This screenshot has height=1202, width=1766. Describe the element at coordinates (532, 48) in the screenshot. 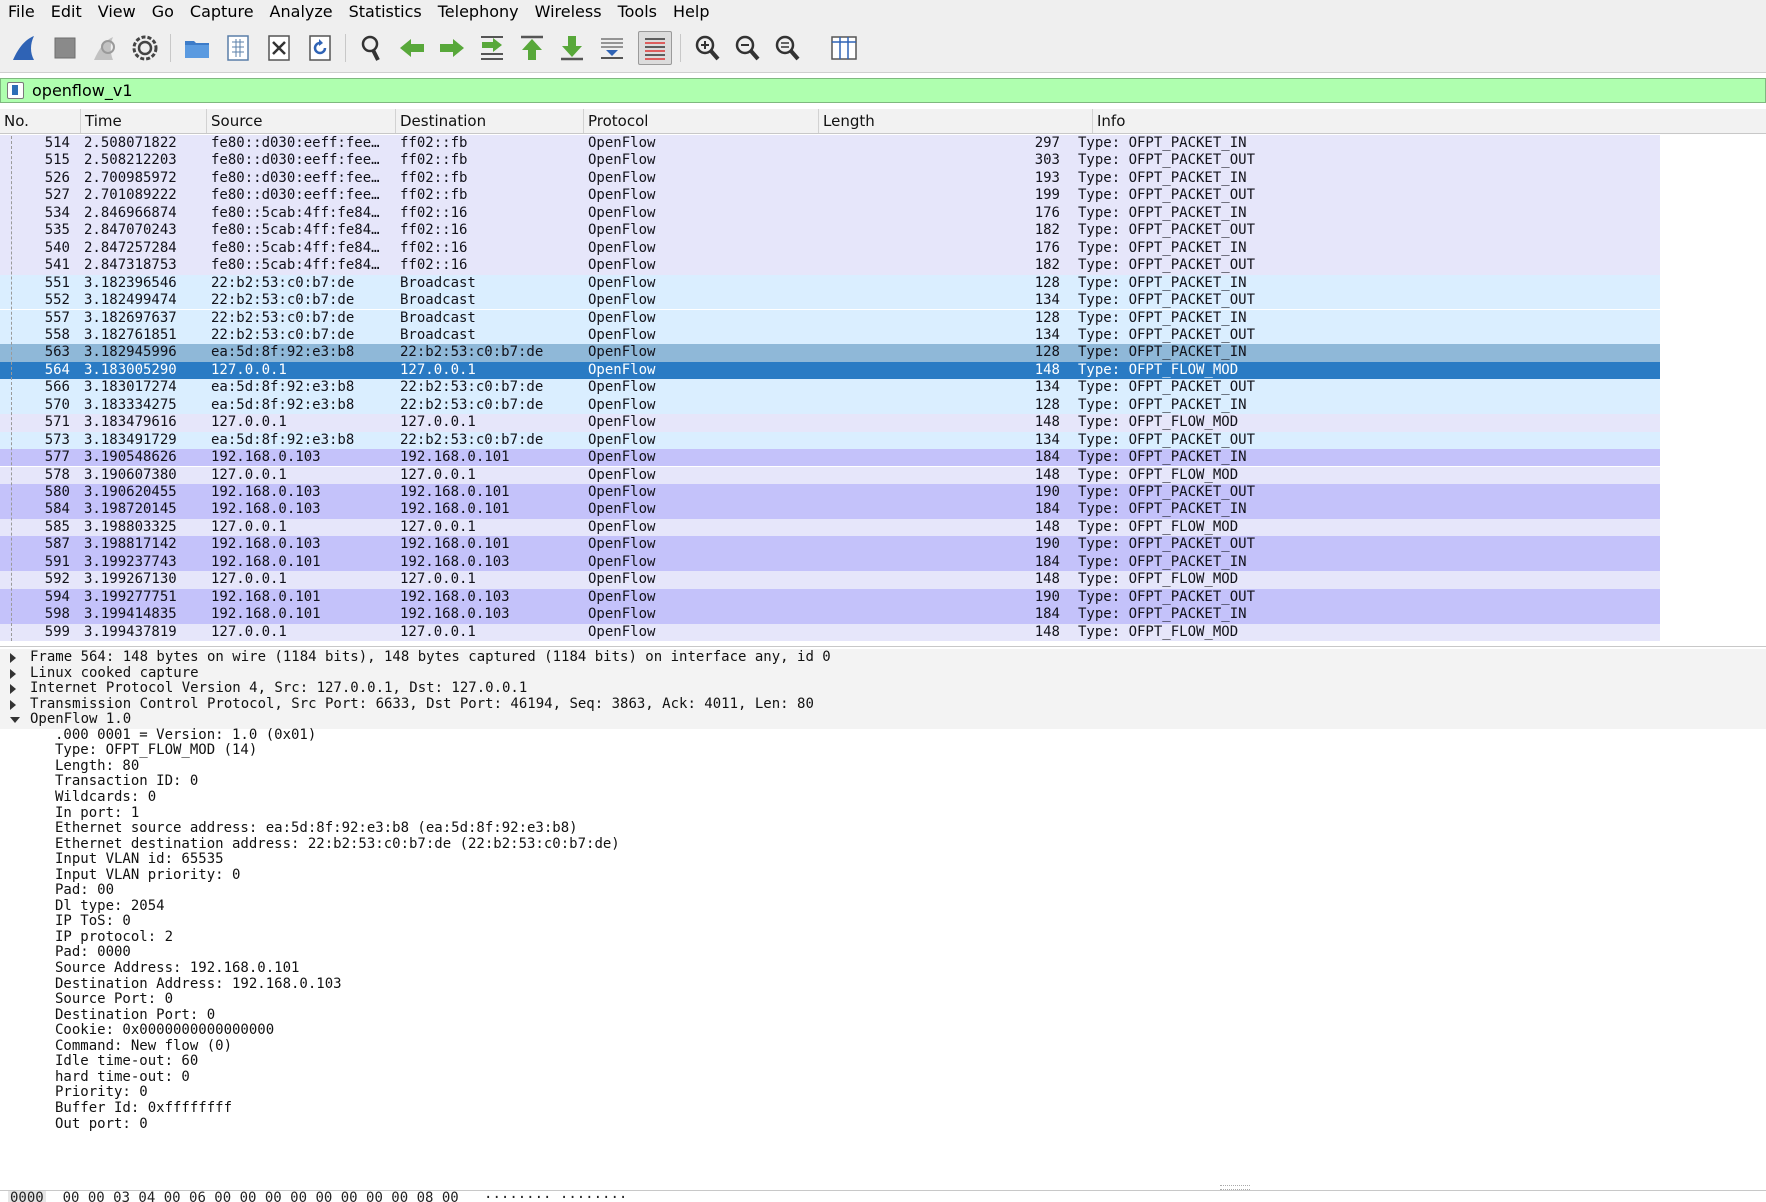

I see `first-packet-button` at that location.